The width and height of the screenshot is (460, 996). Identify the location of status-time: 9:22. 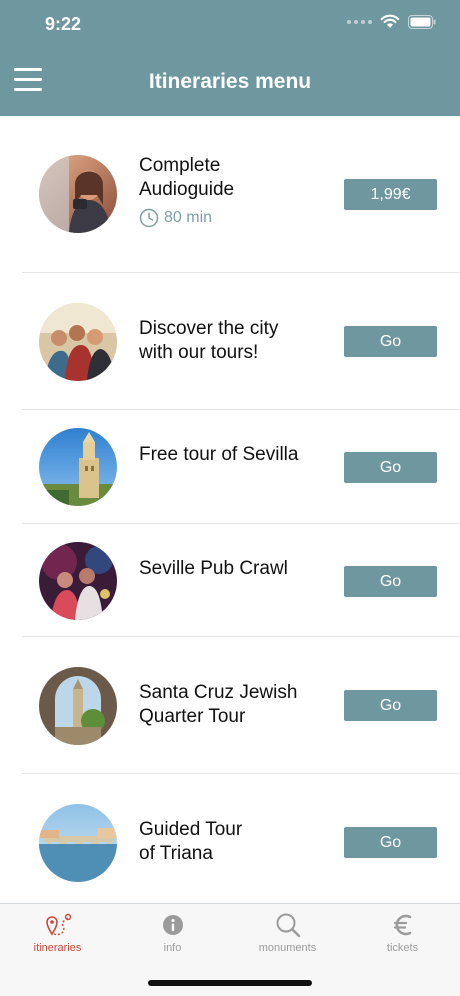
(63, 24).